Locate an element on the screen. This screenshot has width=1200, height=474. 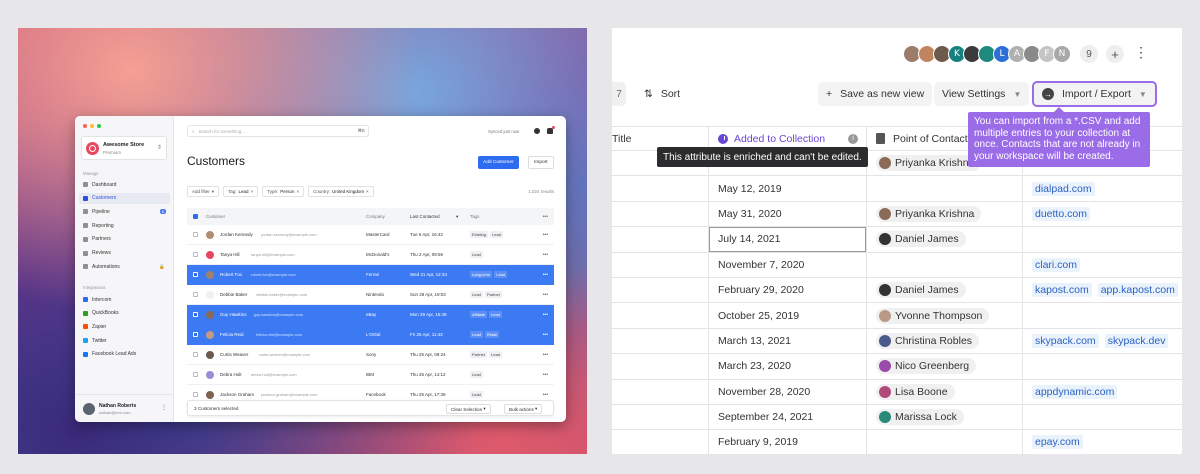
add-customer-button: Add Customer is located at coordinates (498, 162).